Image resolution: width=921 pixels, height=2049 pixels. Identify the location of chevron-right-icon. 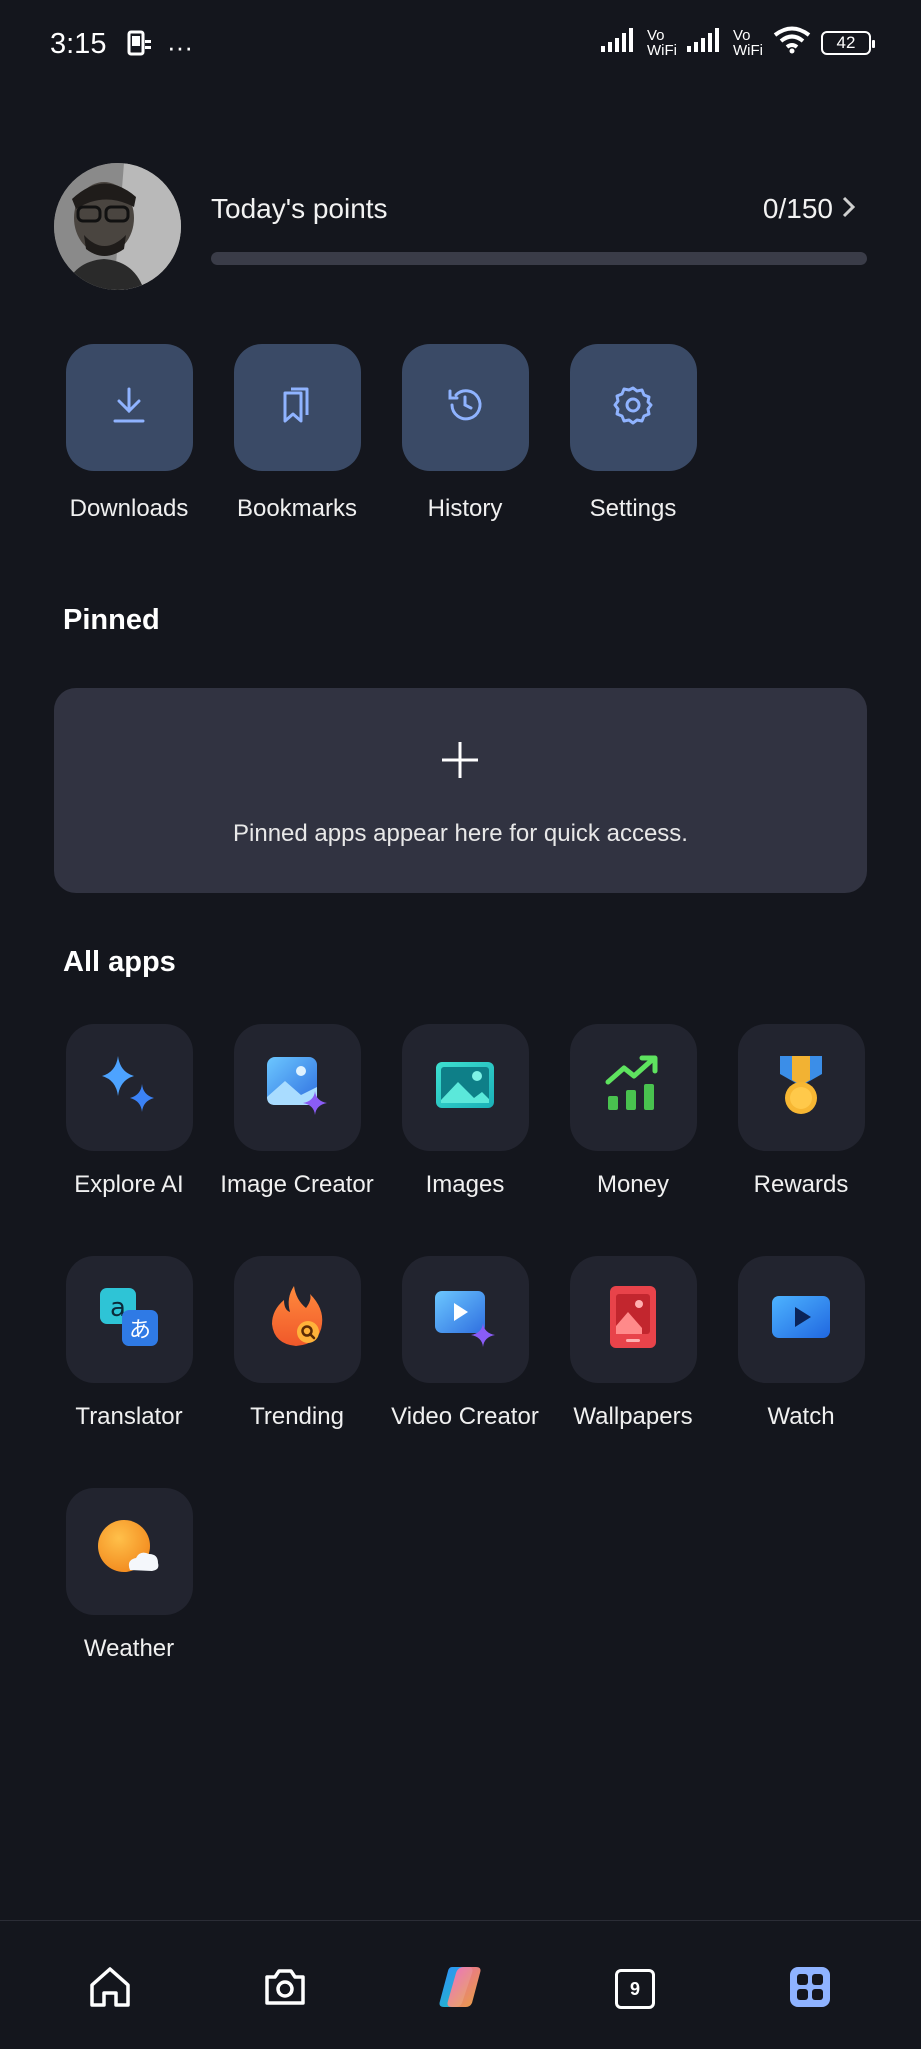
(849, 207).